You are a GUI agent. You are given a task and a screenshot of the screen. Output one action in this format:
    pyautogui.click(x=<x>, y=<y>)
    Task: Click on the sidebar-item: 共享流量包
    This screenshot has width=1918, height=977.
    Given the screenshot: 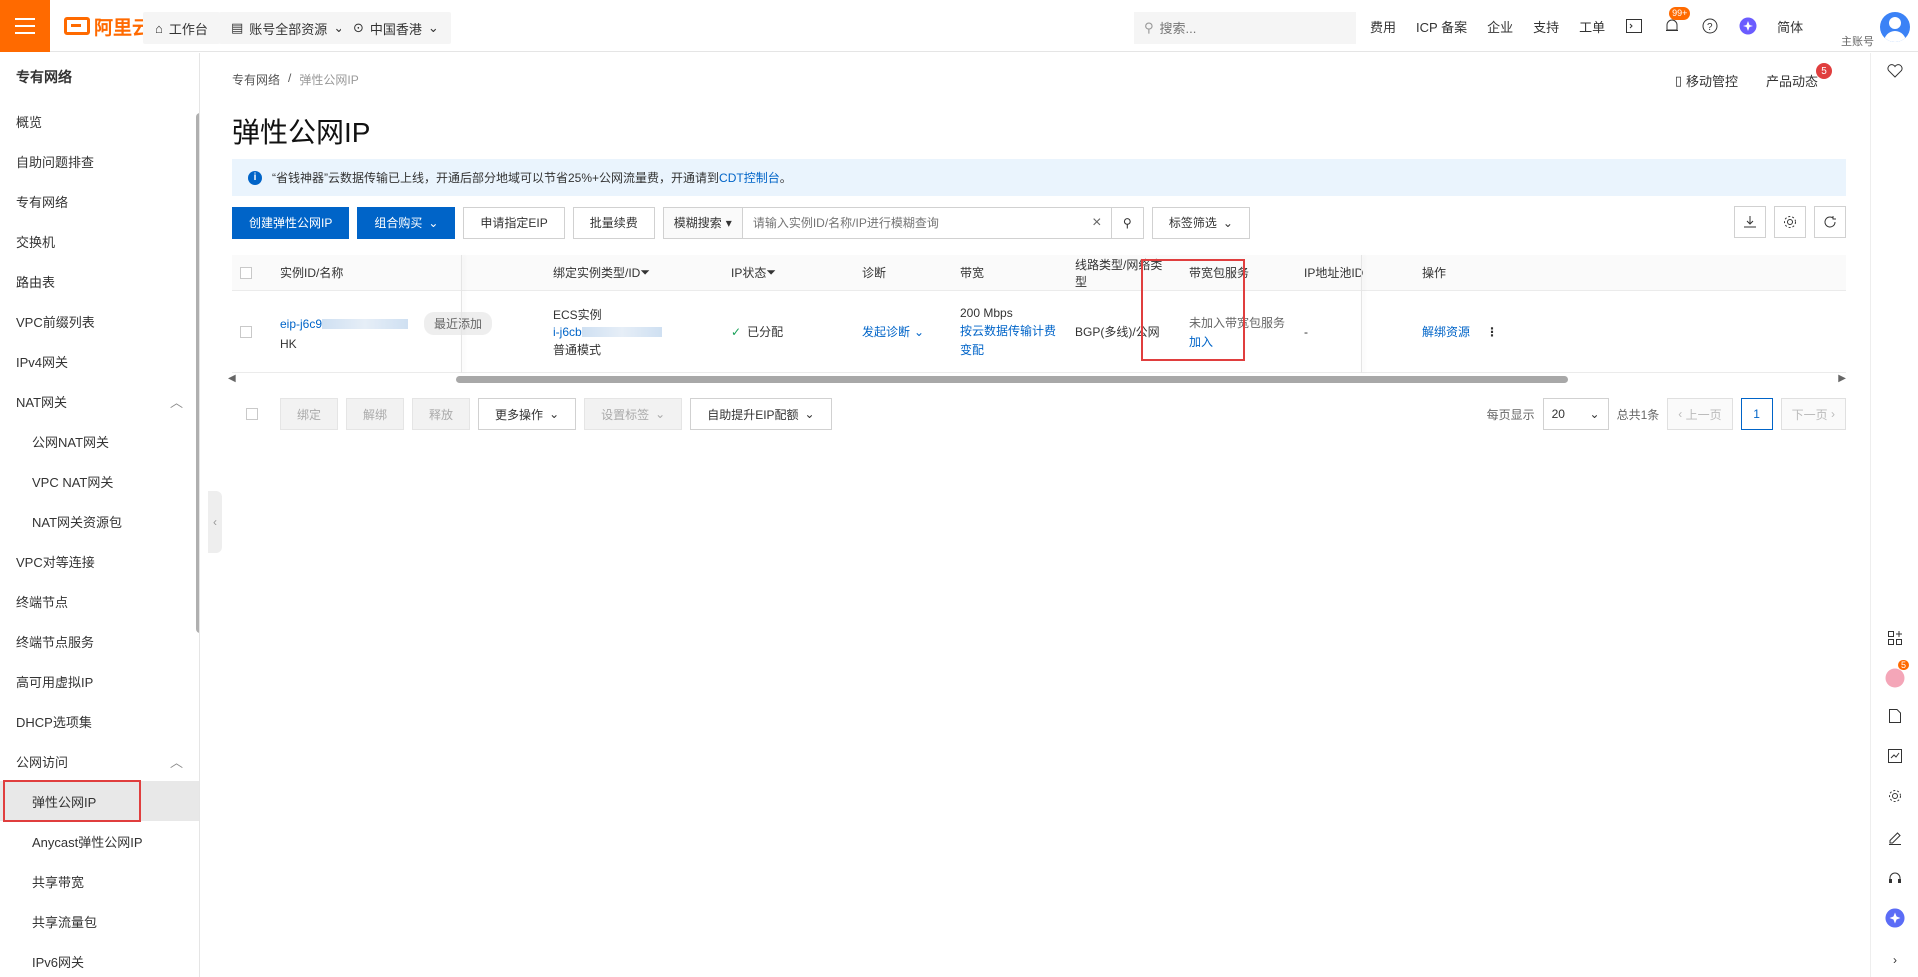 What is the action you would take?
    pyautogui.click(x=99, y=921)
    